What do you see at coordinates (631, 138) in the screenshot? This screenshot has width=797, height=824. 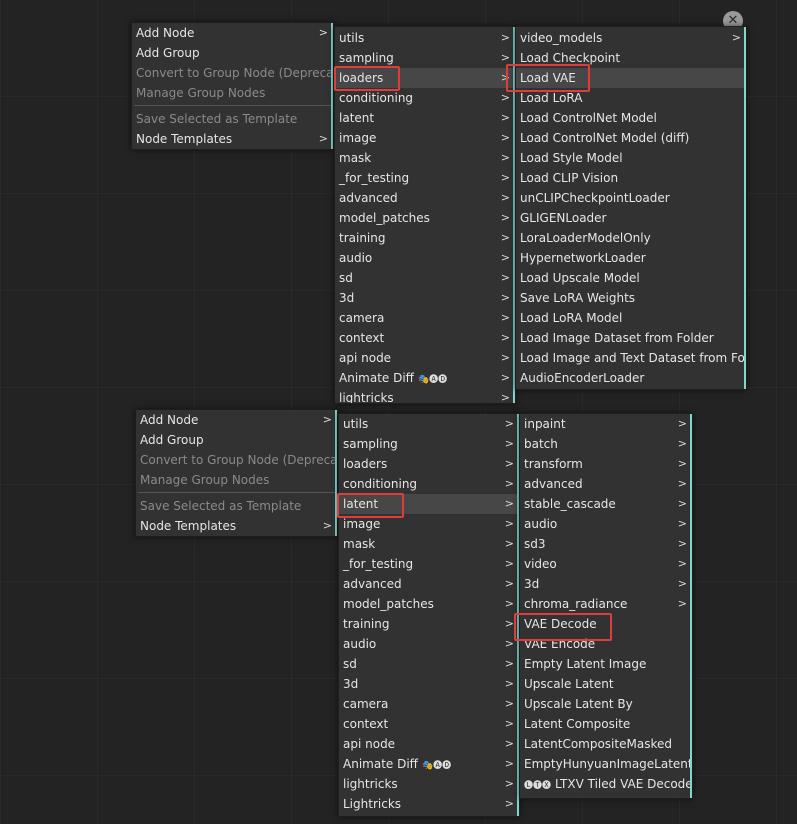 I see `menu-item-load-controlnet-model-diff: Load ControlNet Model (diff)` at bounding box center [631, 138].